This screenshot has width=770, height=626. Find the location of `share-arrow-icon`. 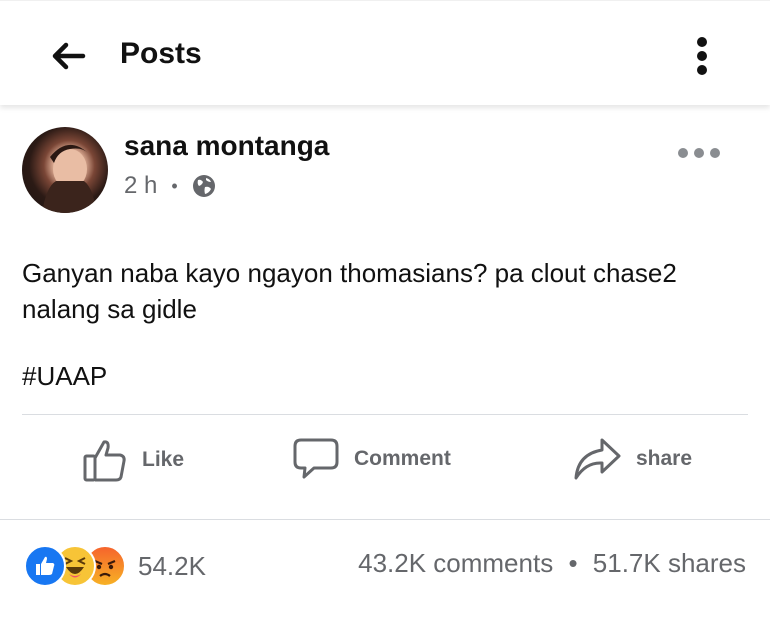

share-arrow-icon is located at coordinates (597, 459).